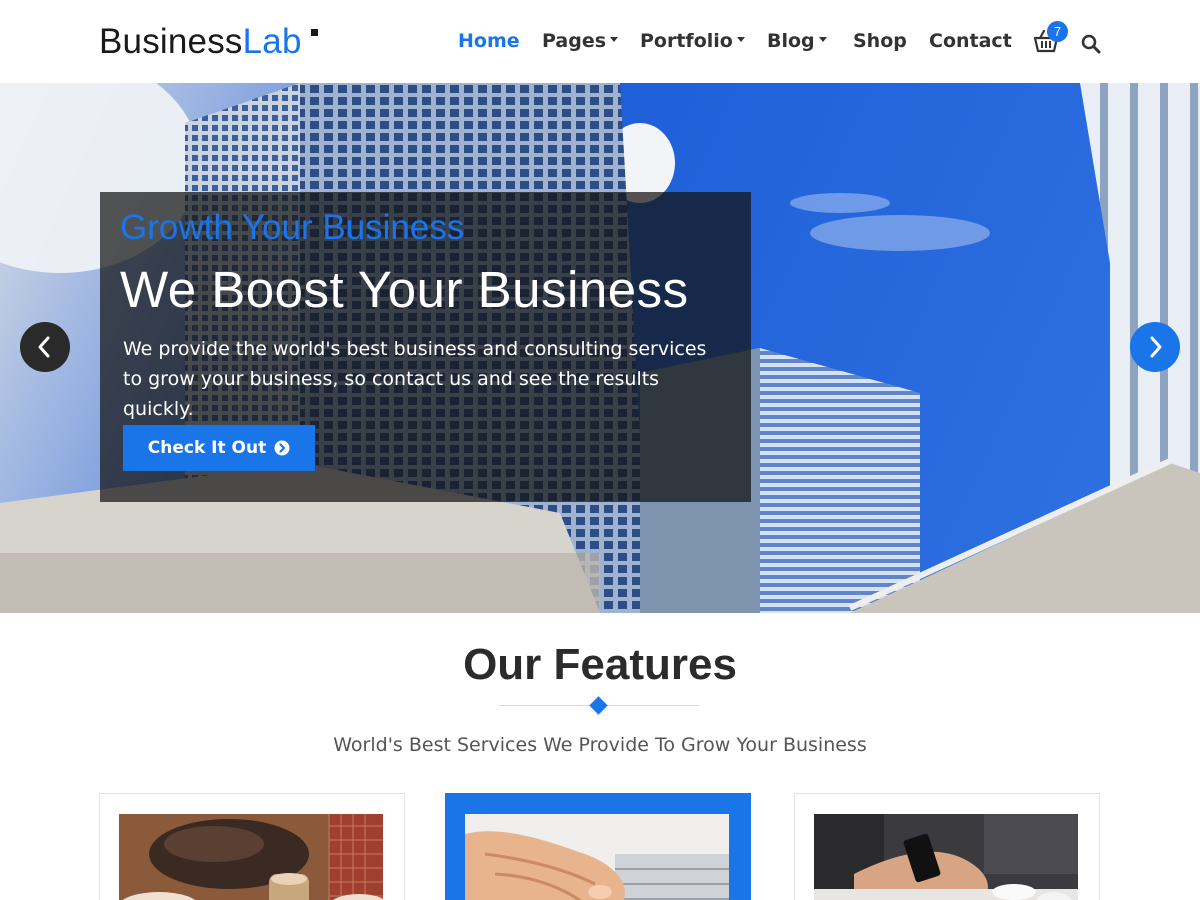 The width and height of the screenshot is (1200, 900). Describe the element at coordinates (600, 664) in the screenshot. I see `features-title: Our Features` at that location.